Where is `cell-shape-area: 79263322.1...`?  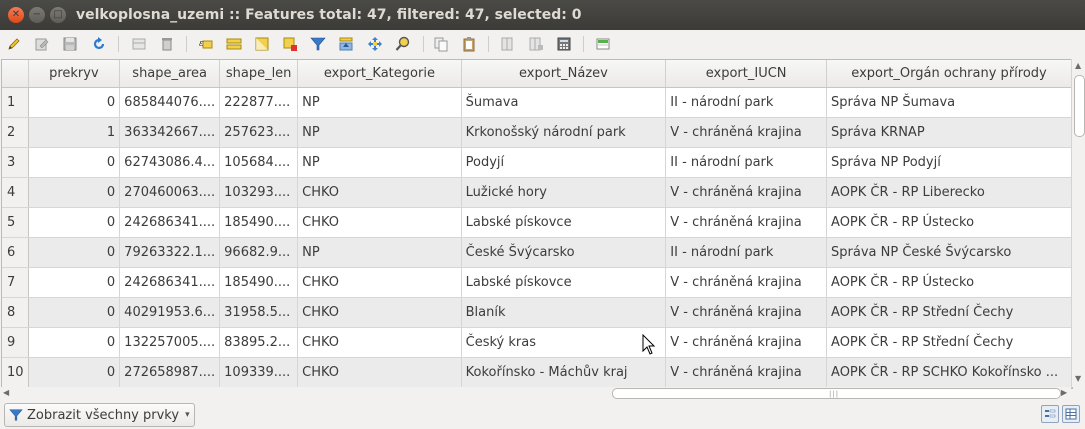
cell-shape-area: 79263322.1... is located at coordinates (170, 252).